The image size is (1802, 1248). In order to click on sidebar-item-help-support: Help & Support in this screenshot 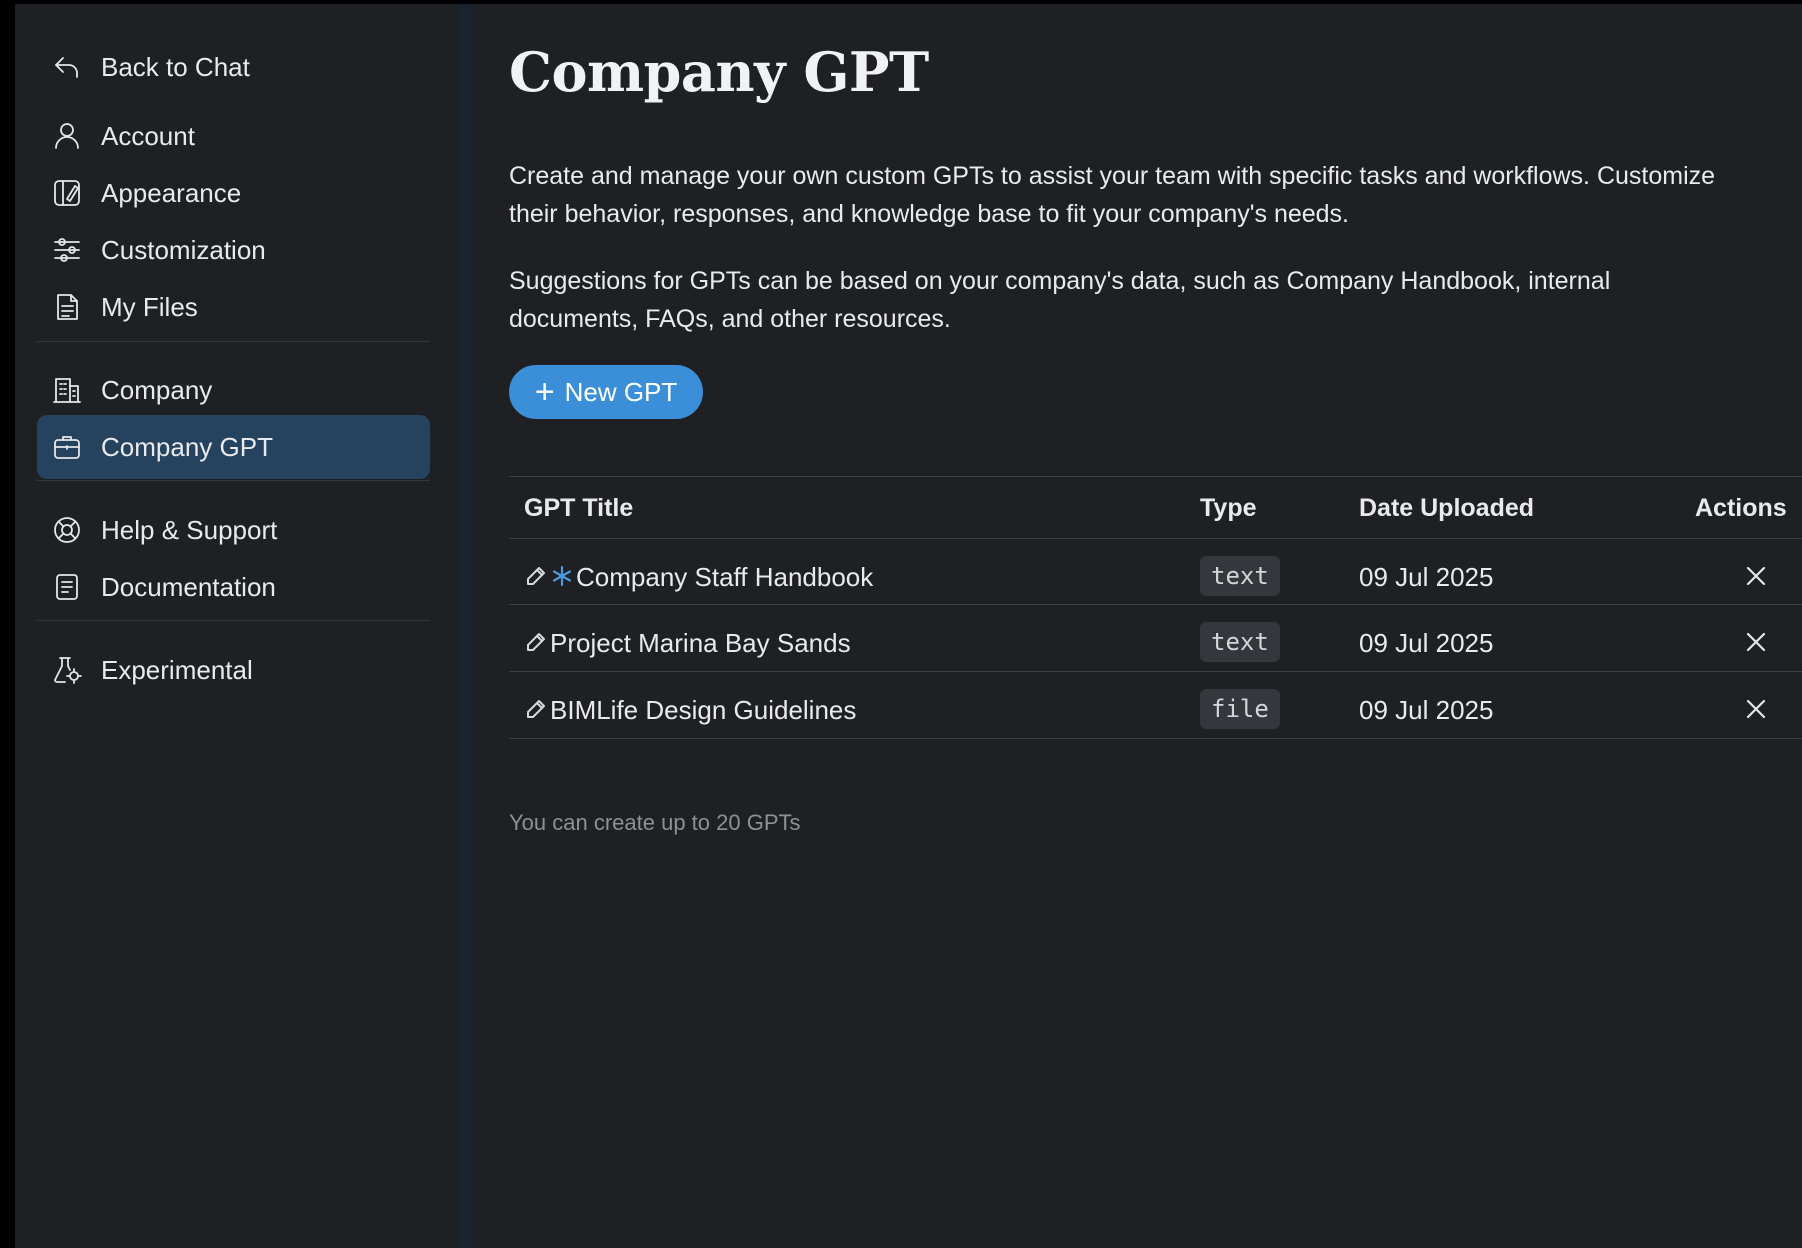, I will do `click(233, 530)`.